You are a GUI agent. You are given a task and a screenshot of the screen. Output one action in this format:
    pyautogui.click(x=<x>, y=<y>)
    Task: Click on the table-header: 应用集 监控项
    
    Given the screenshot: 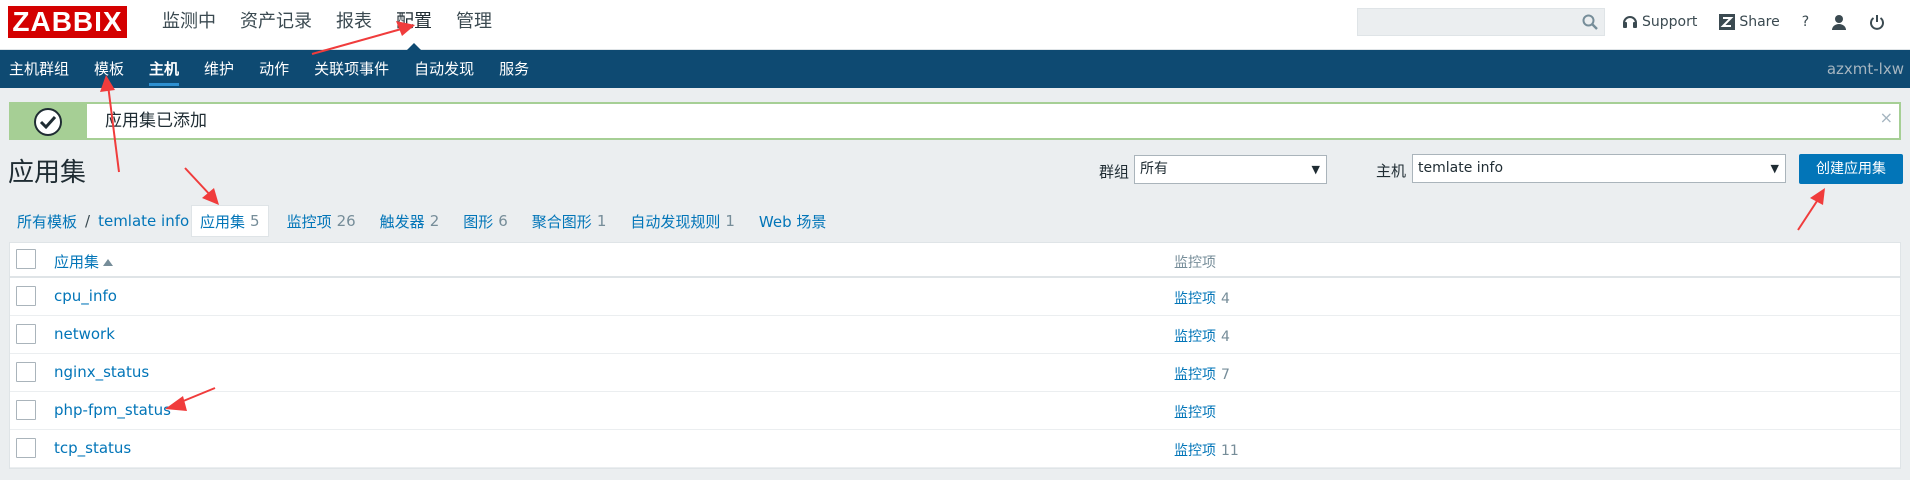 What is the action you would take?
    pyautogui.click(x=955, y=260)
    